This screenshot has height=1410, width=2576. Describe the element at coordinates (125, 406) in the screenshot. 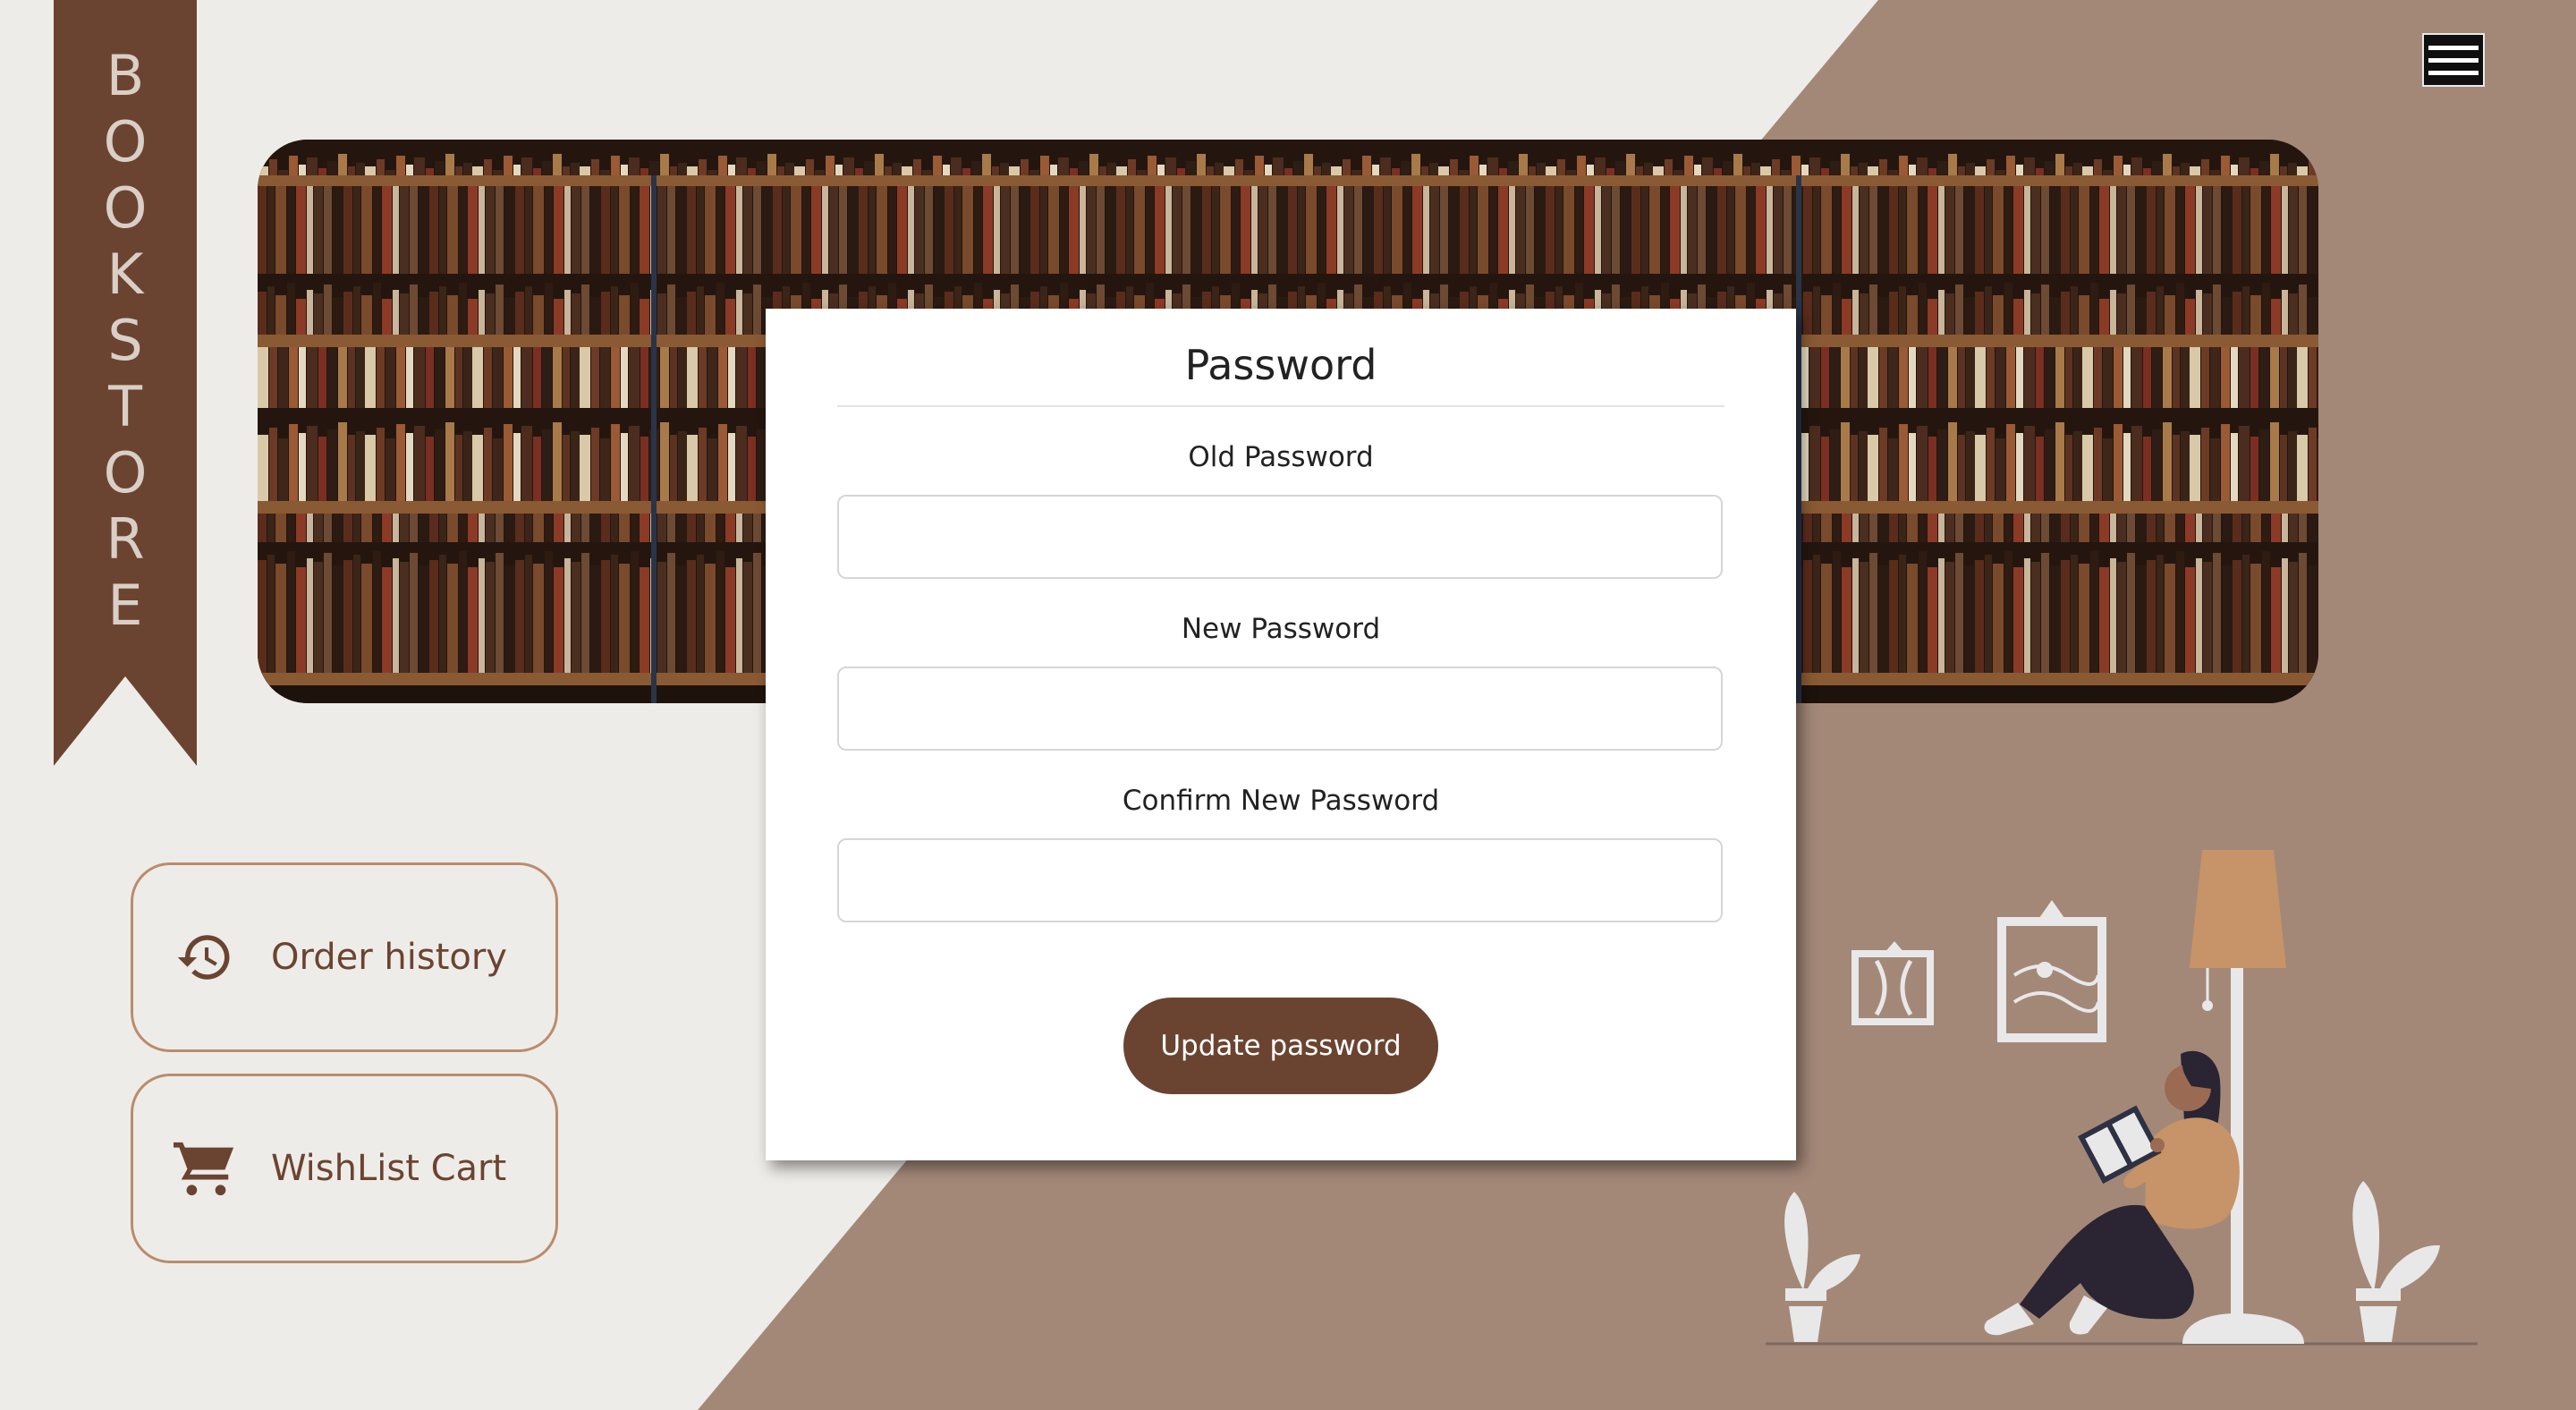

I see `brand-letter: T` at that location.